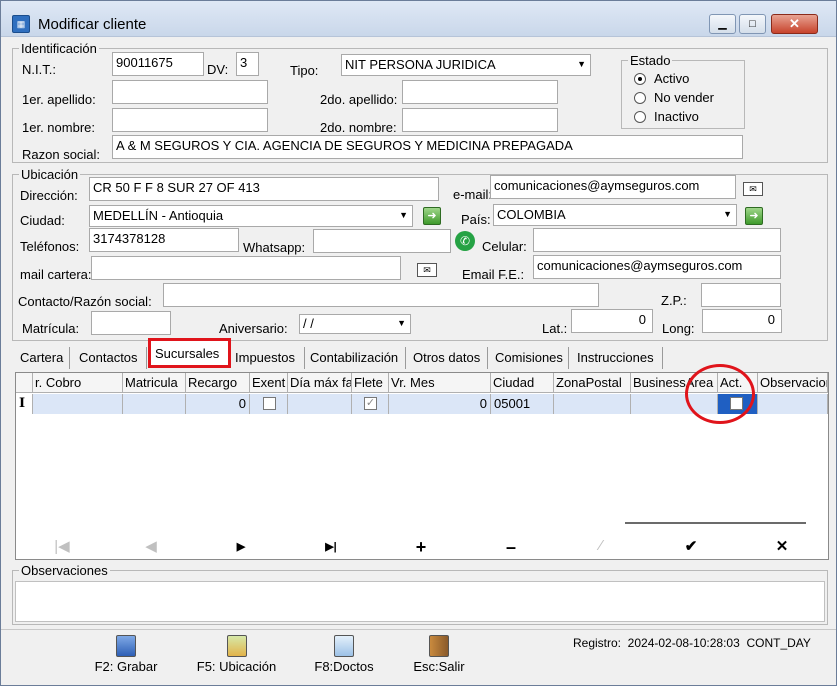 Image resolution: width=837 pixels, height=686 pixels. Describe the element at coordinates (676, 116) in the screenshot. I see `estado-inactivo-label: Inactivo` at that location.